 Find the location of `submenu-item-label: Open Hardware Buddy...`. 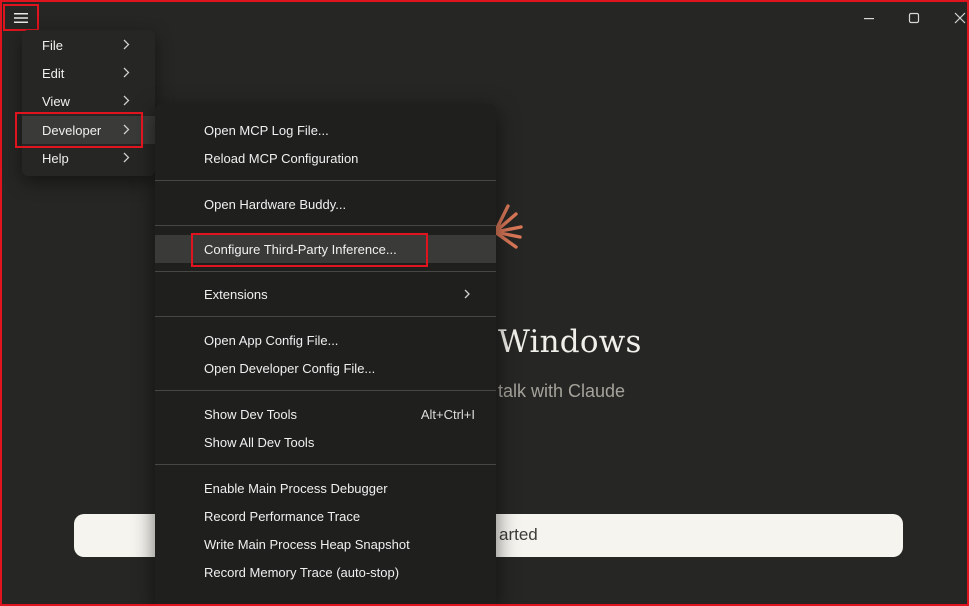

submenu-item-label: Open Hardware Buddy... is located at coordinates (275, 204).